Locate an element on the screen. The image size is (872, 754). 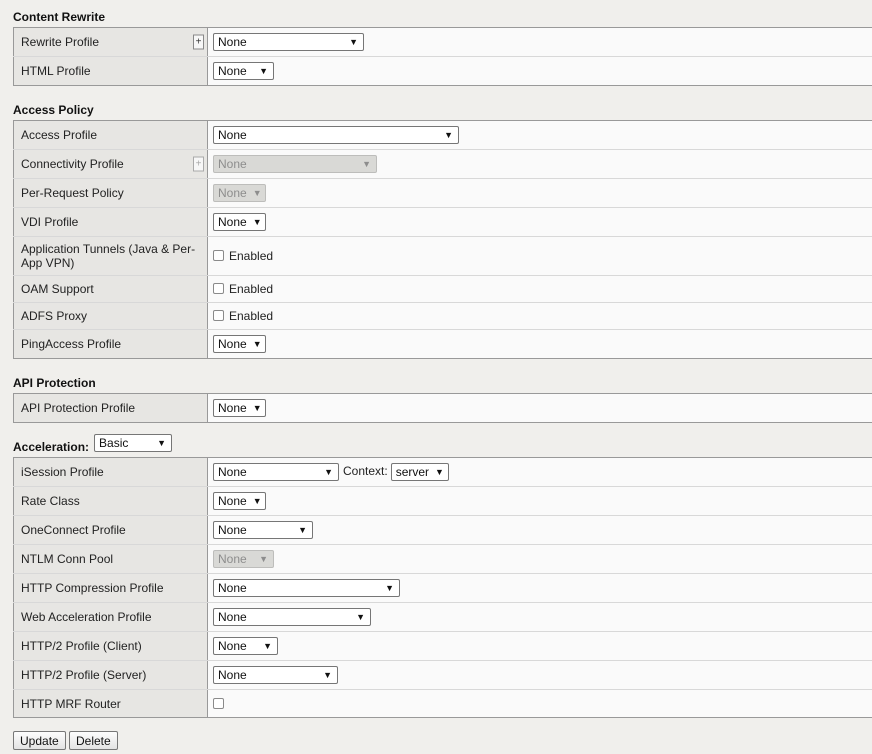
rate-class-select: None ▼ is located at coordinates (239, 501).